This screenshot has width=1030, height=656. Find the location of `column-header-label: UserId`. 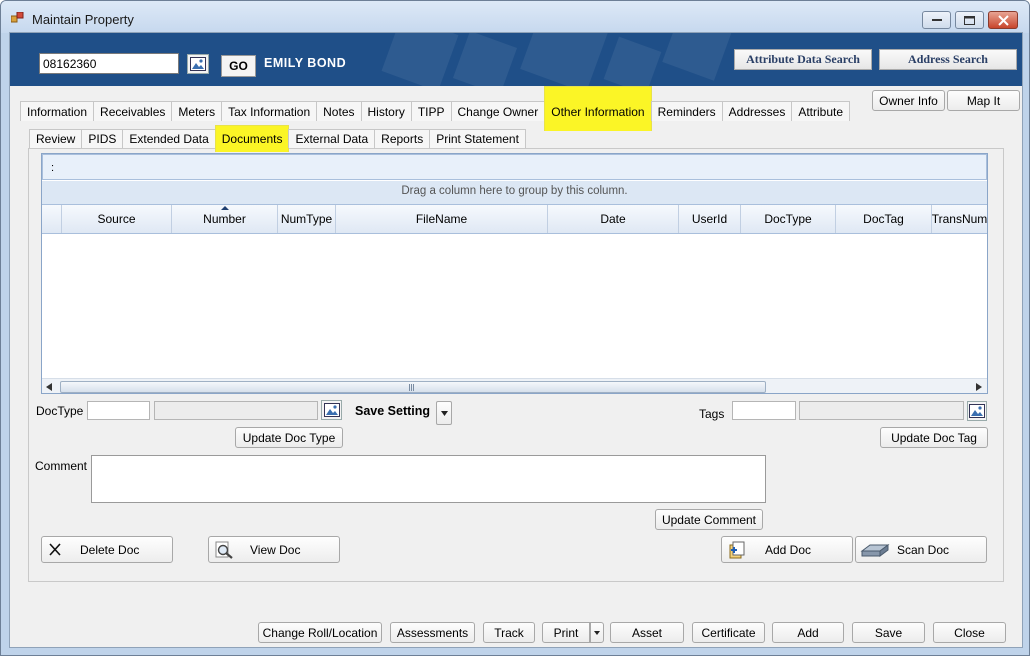

column-header-label: UserId is located at coordinates (709, 219).